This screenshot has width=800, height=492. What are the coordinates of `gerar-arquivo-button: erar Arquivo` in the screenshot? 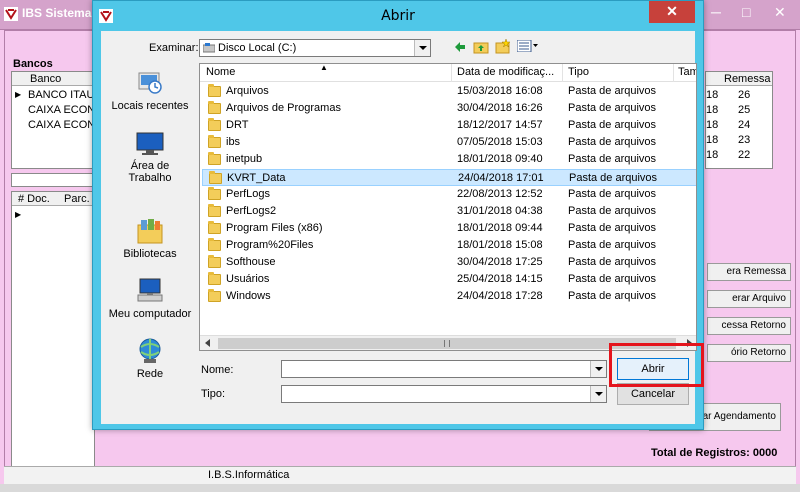 It's located at (749, 299).